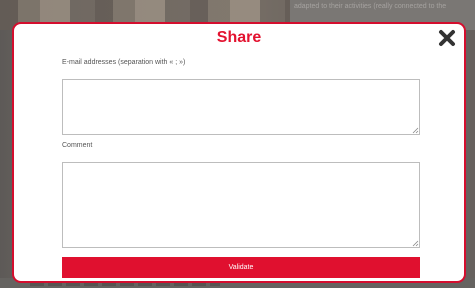 The width and height of the screenshot is (475, 288). I want to click on comment-label: Comment, so click(77, 145).